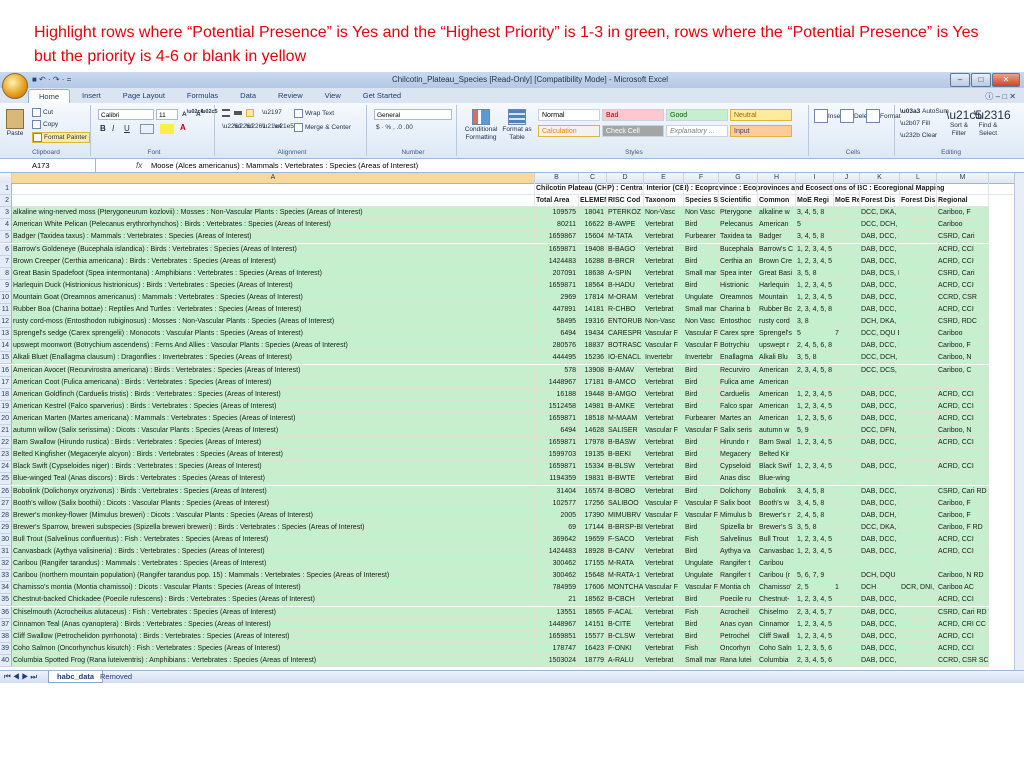 The image size is (1024, 768). Describe the element at coordinates (625, 467) in the screenshot. I see `table-cell: B-BLSW` at that location.